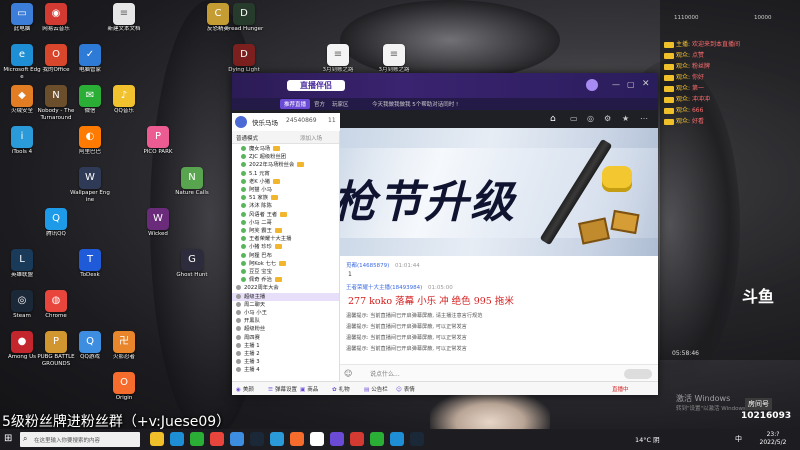 This screenshot has width=800, height=450. I want to click on user-badge-icon, so click(243, 214).